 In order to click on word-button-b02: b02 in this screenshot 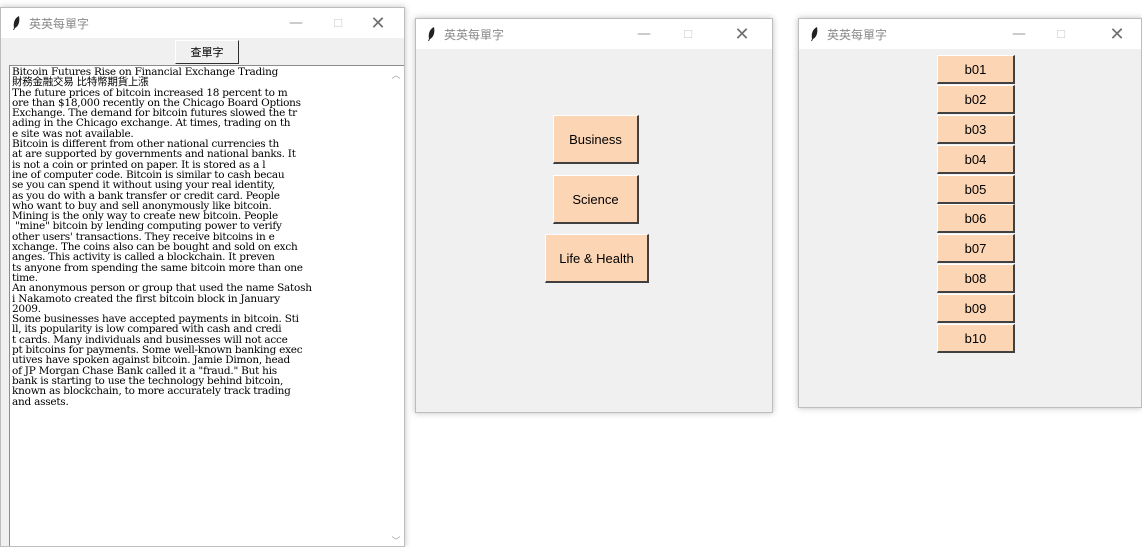, I will do `click(976, 99)`.